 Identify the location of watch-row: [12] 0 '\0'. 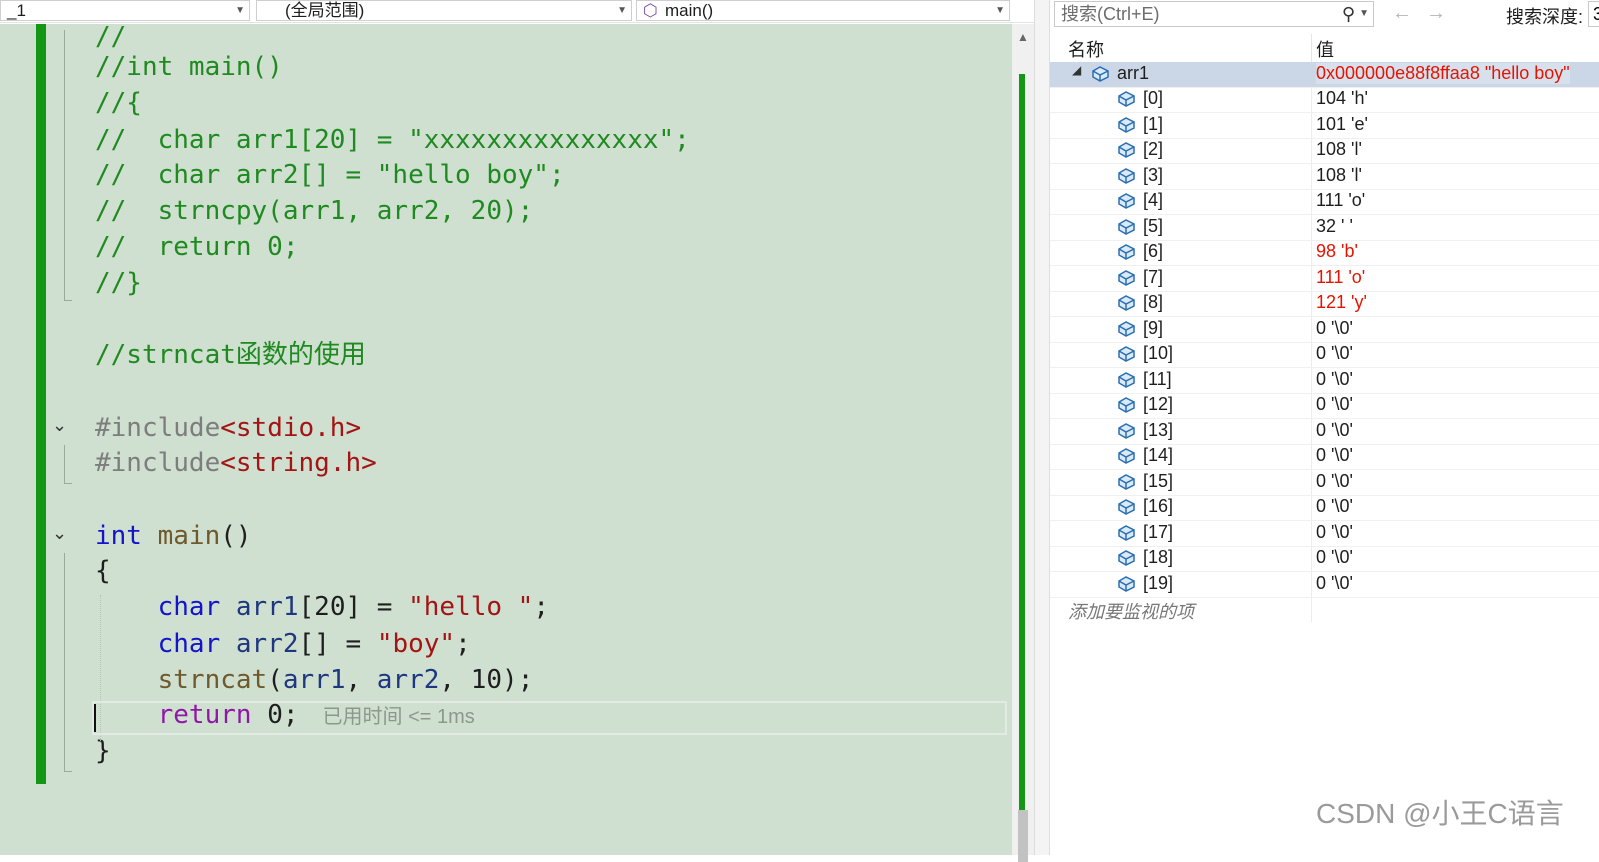
(1324, 406).